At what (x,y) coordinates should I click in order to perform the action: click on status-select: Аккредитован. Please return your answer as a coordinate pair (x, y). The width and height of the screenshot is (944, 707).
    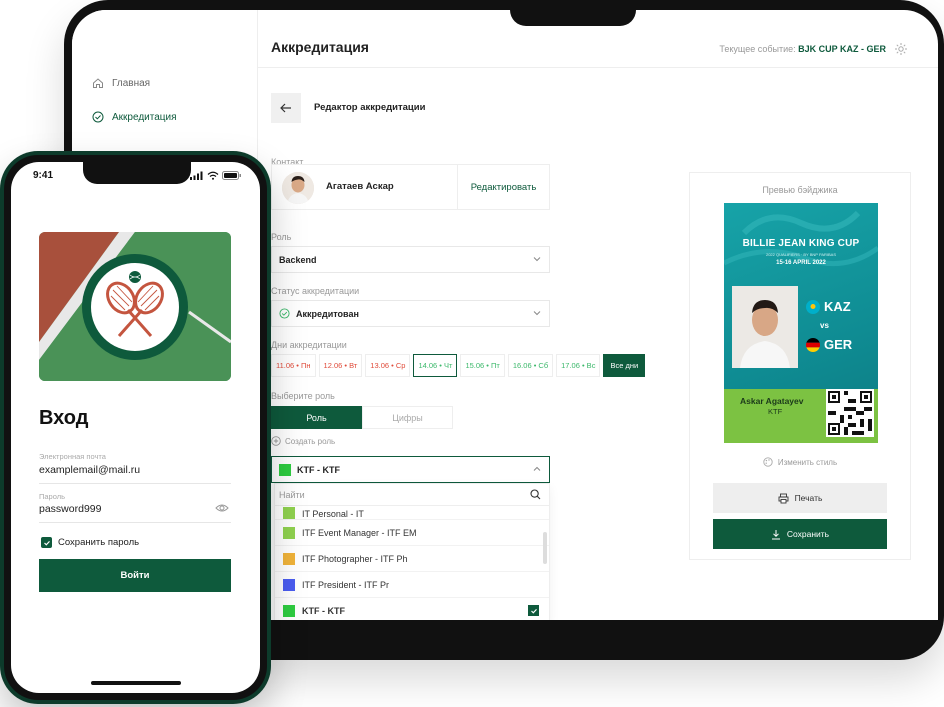
    Looking at the image, I should click on (410, 313).